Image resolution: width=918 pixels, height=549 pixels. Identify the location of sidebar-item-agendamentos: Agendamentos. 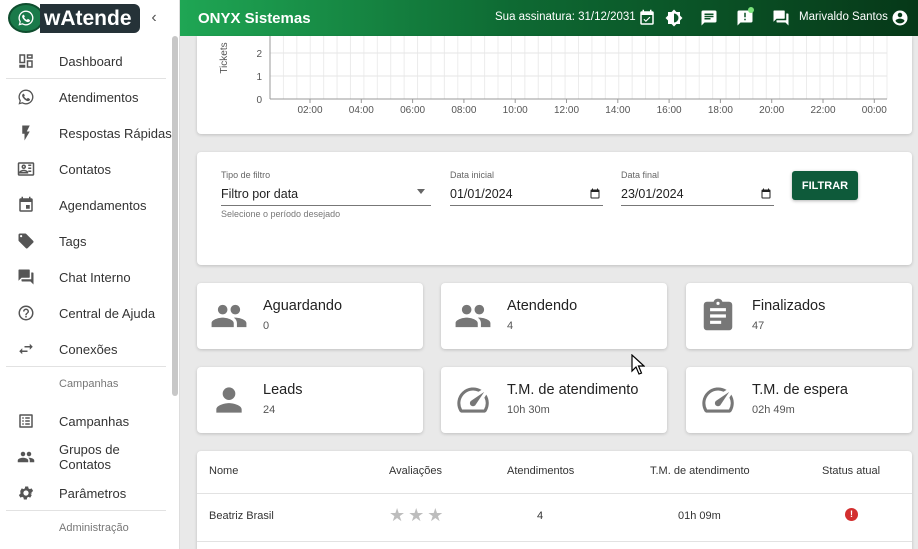
(86, 205).